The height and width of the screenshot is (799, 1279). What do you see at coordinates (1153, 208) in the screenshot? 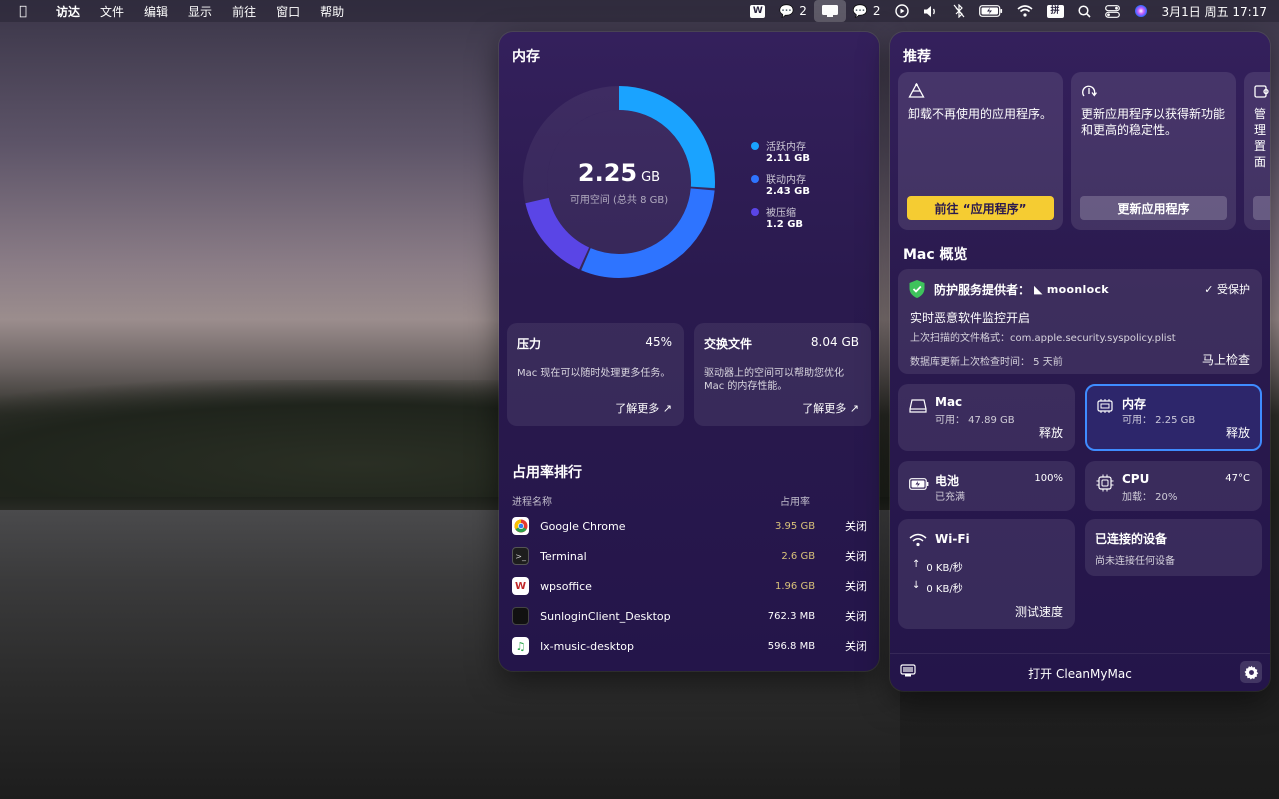
I see `update-applications-button: 更新应用程序` at bounding box center [1153, 208].